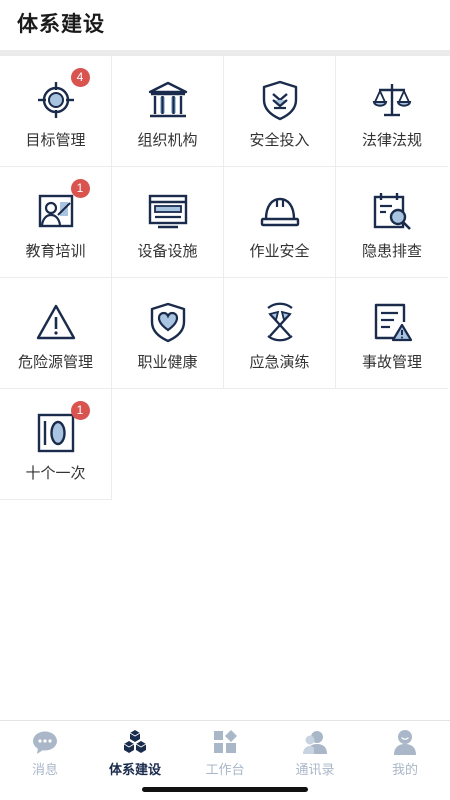 The height and width of the screenshot is (800, 450). What do you see at coordinates (56, 322) in the screenshot?
I see `warning-icon` at bounding box center [56, 322].